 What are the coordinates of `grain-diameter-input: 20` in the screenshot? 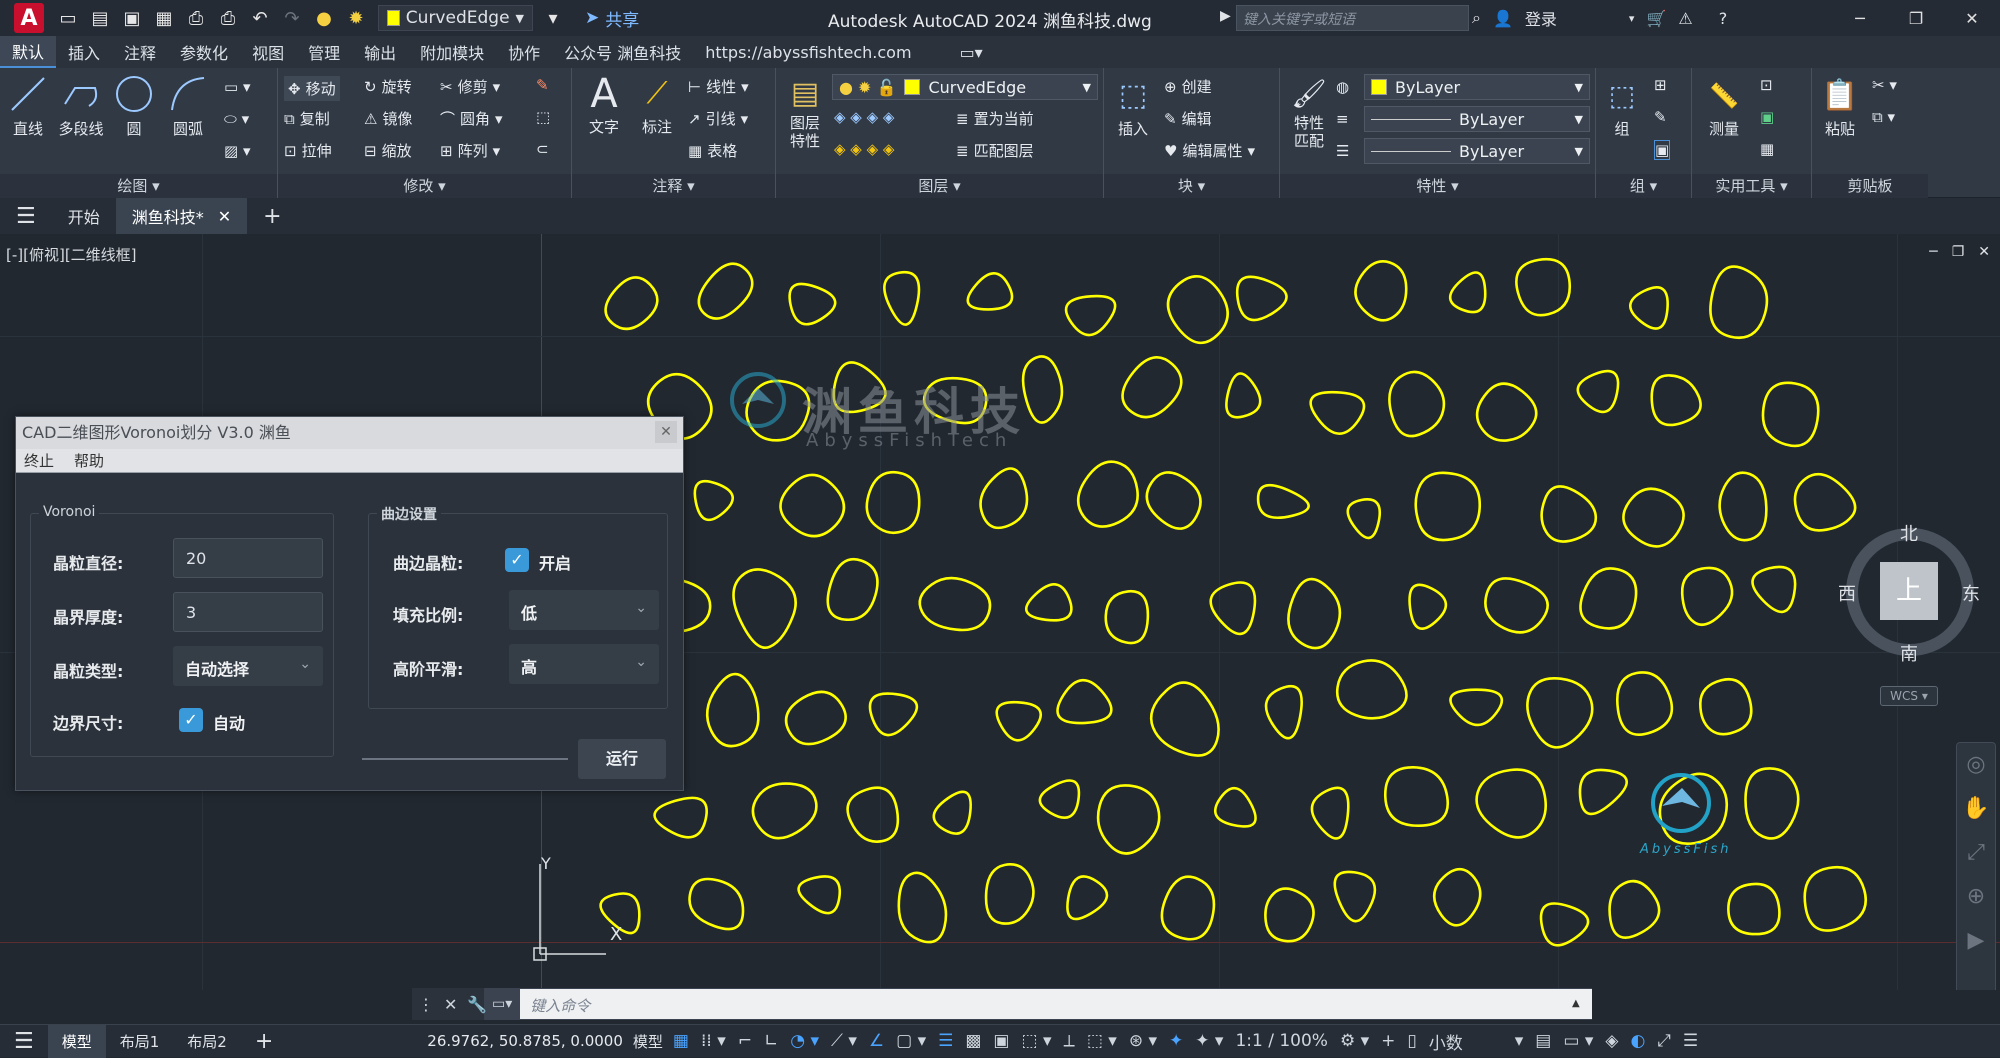 It's located at (248, 558).